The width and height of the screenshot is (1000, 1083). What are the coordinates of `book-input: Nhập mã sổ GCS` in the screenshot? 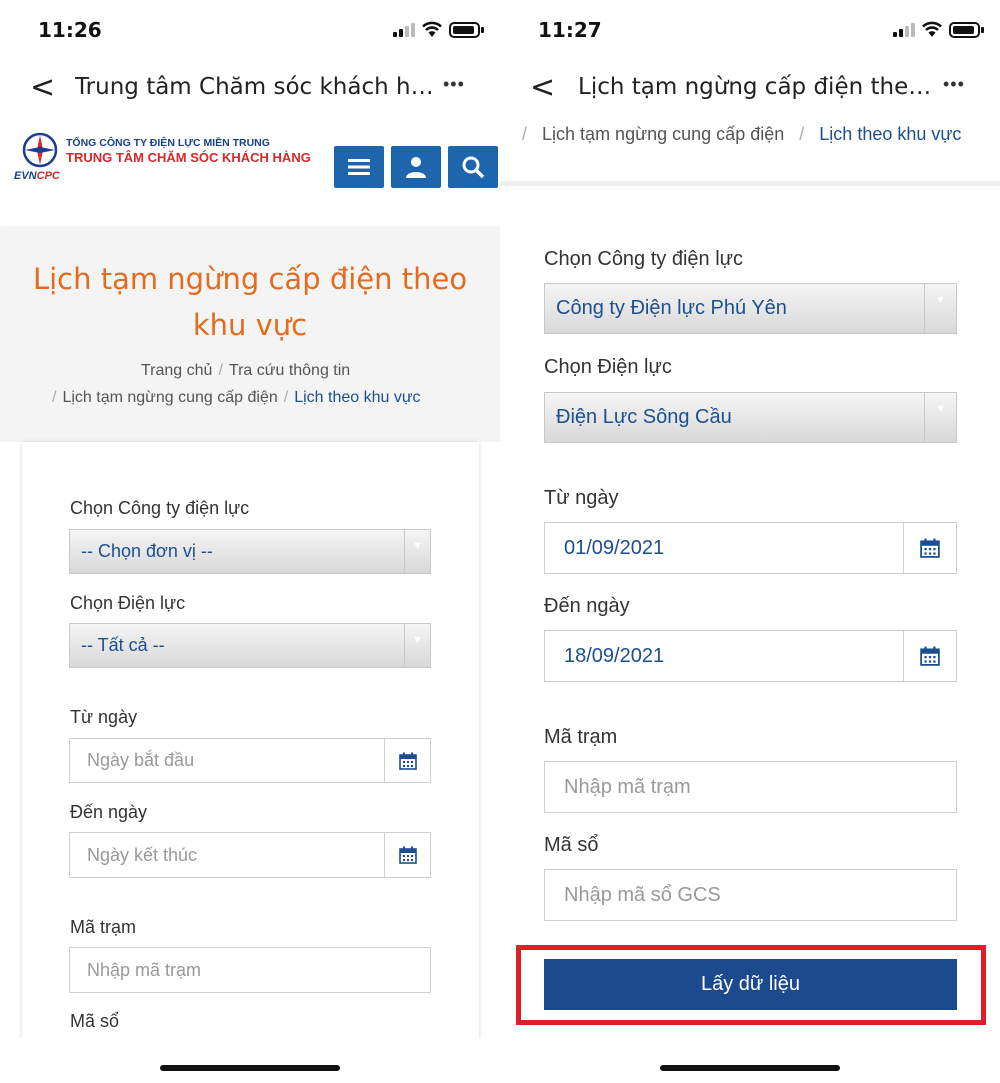 It's located at (750, 895).